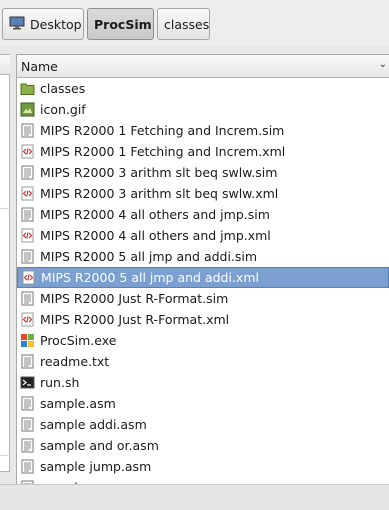  Describe the element at coordinates (163, 151) in the screenshot. I see `file-name: MIPS R2000 1 Fetching and Increm.xml` at that location.